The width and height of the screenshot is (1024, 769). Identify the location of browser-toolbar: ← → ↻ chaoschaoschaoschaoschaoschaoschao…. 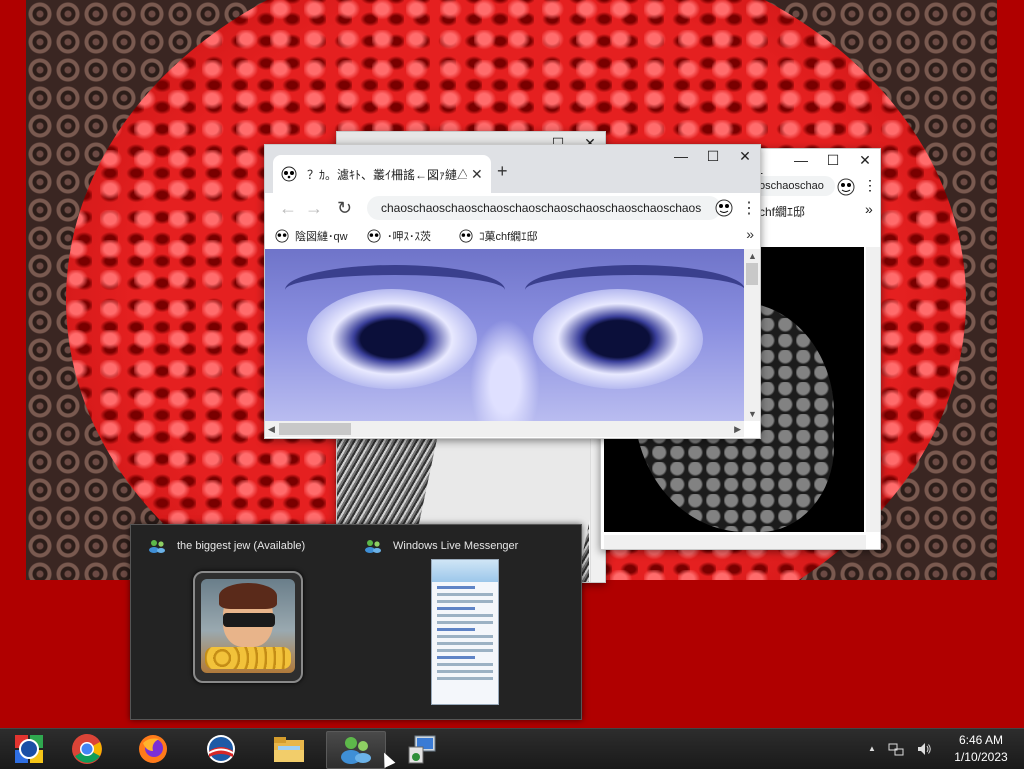
(512, 208).